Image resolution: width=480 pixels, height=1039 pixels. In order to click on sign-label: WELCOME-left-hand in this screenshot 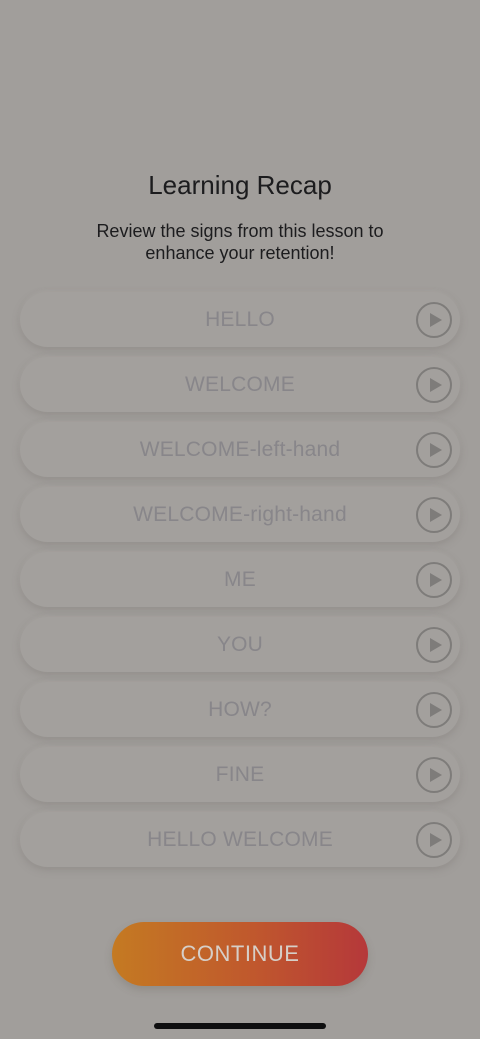, I will do `click(240, 449)`.